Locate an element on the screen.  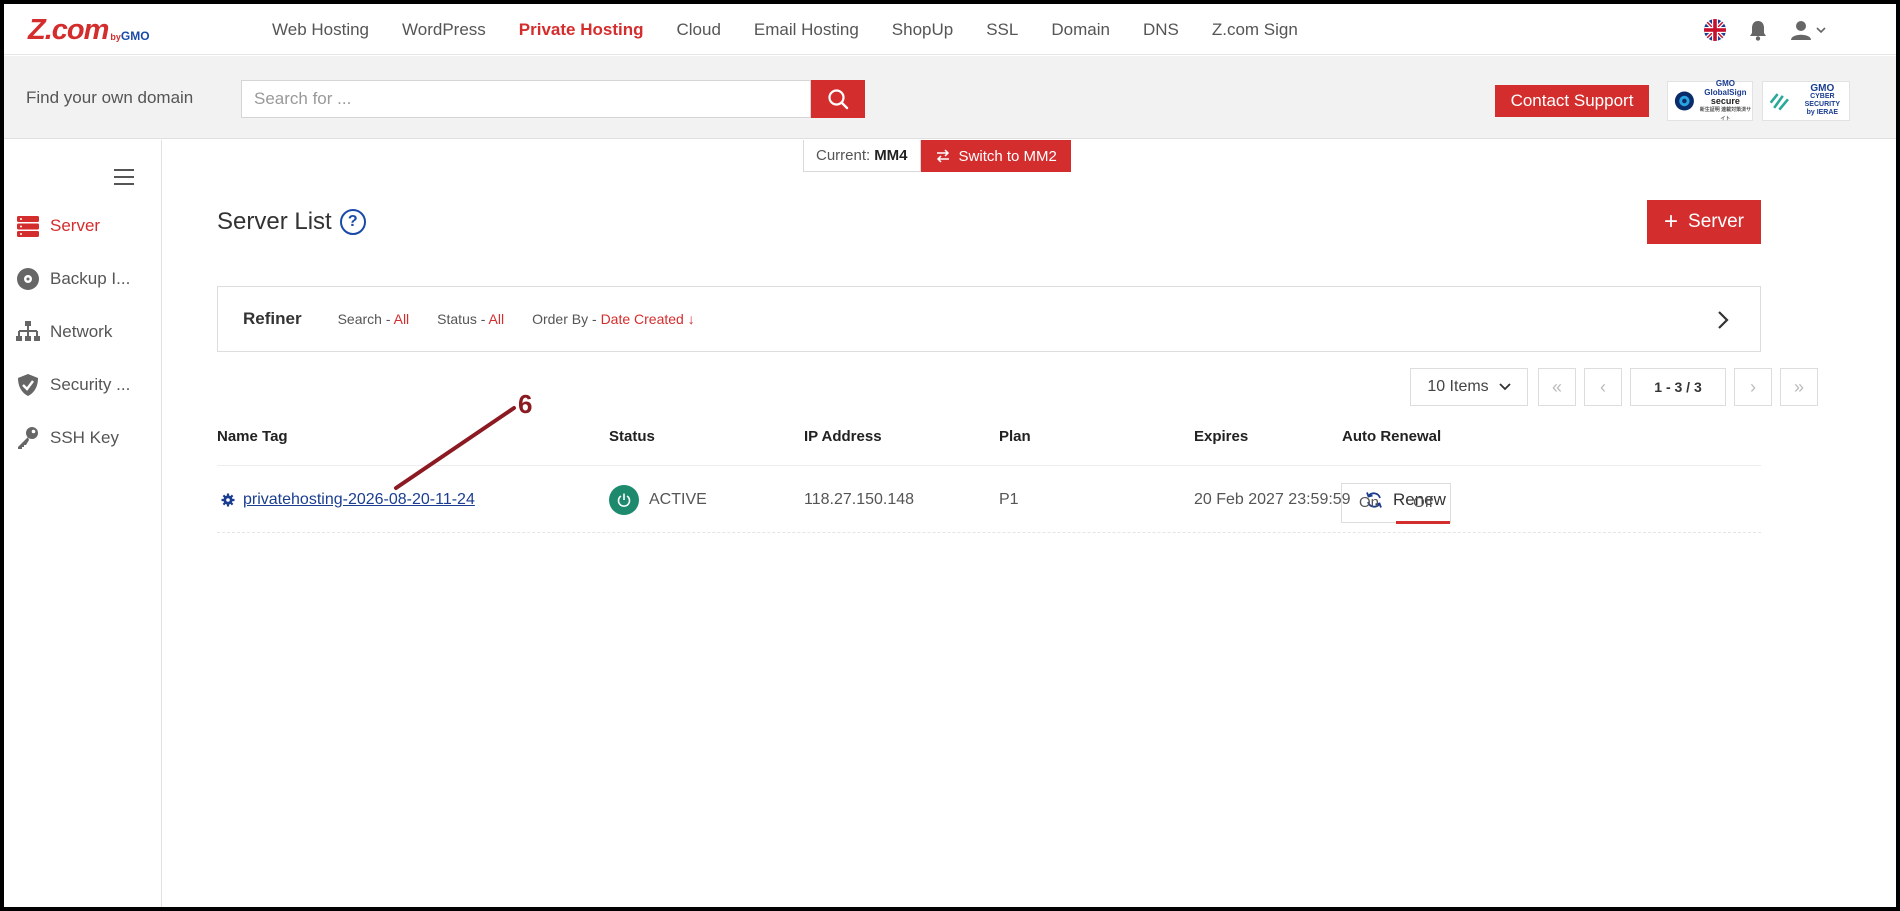
ierae-logo-icon is located at coordinates (1779, 102).